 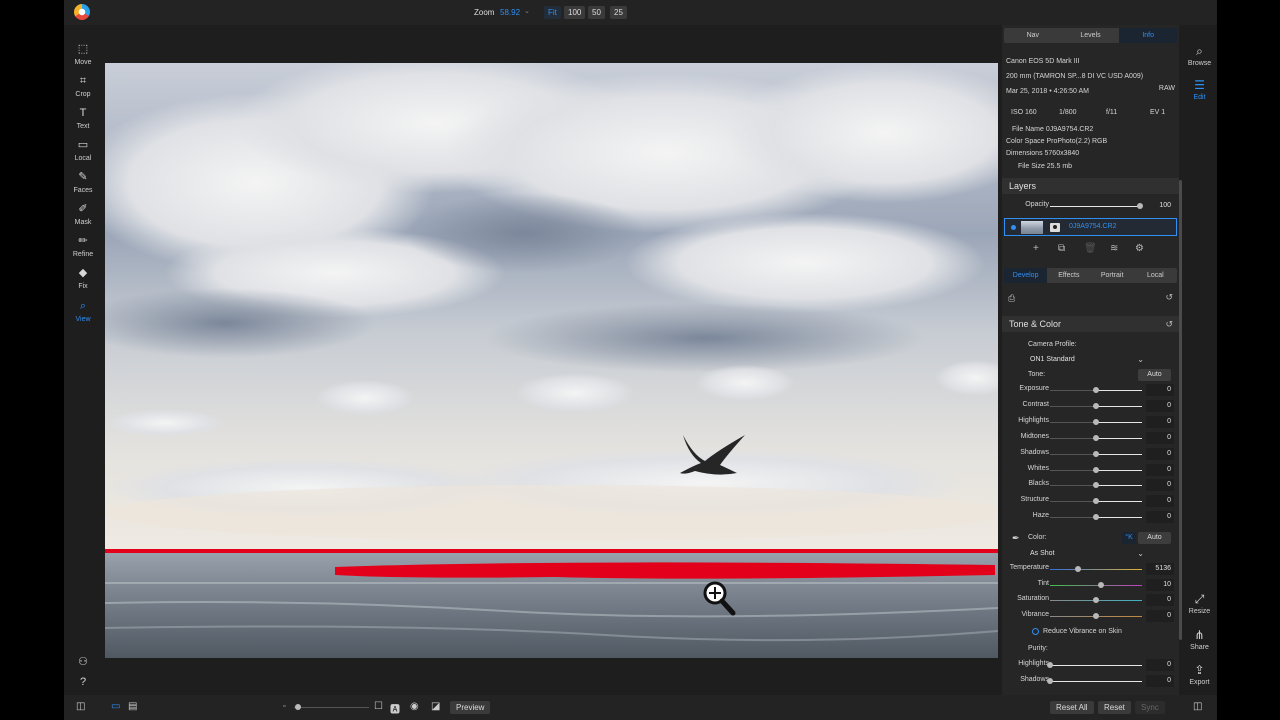 I want to click on tool-faces: ✎ Faces, so click(x=83, y=182).